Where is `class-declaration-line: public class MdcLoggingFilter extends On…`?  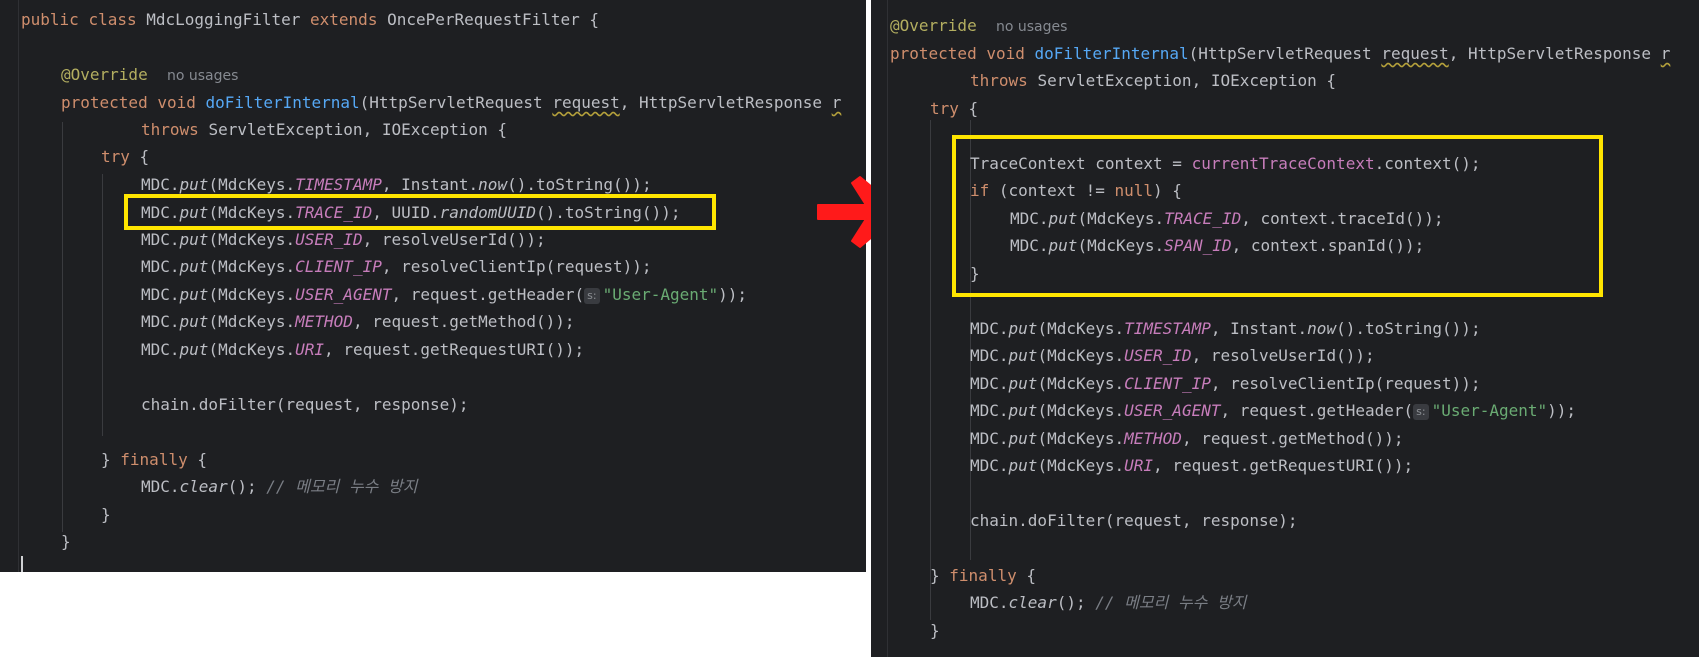
class-declaration-line: public class MdcLoggingFilter extends On… is located at coordinates (310, 20).